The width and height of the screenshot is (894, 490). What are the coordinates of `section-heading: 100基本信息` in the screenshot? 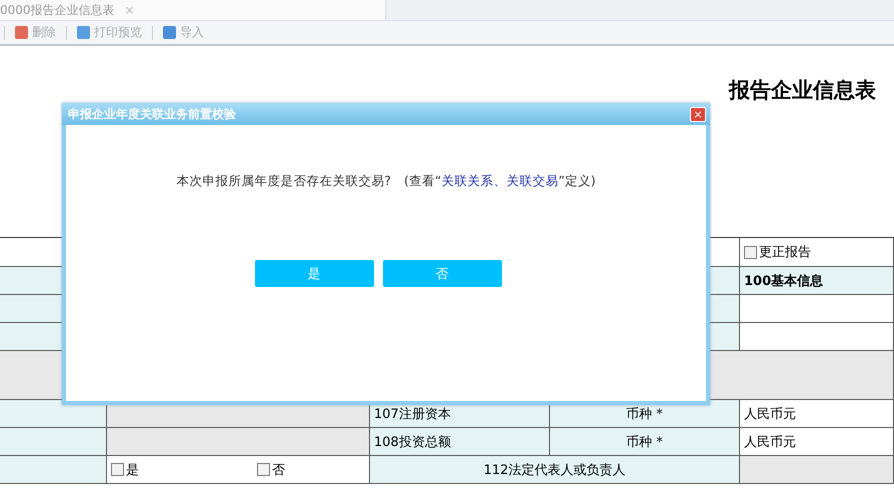 It's located at (784, 281).